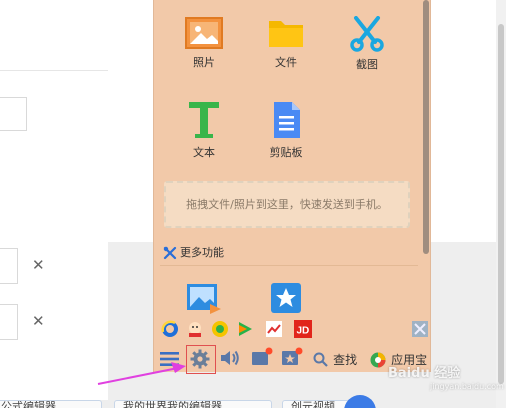 This screenshot has height=408, width=506. I want to click on app-store-icon, so click(378, 359).